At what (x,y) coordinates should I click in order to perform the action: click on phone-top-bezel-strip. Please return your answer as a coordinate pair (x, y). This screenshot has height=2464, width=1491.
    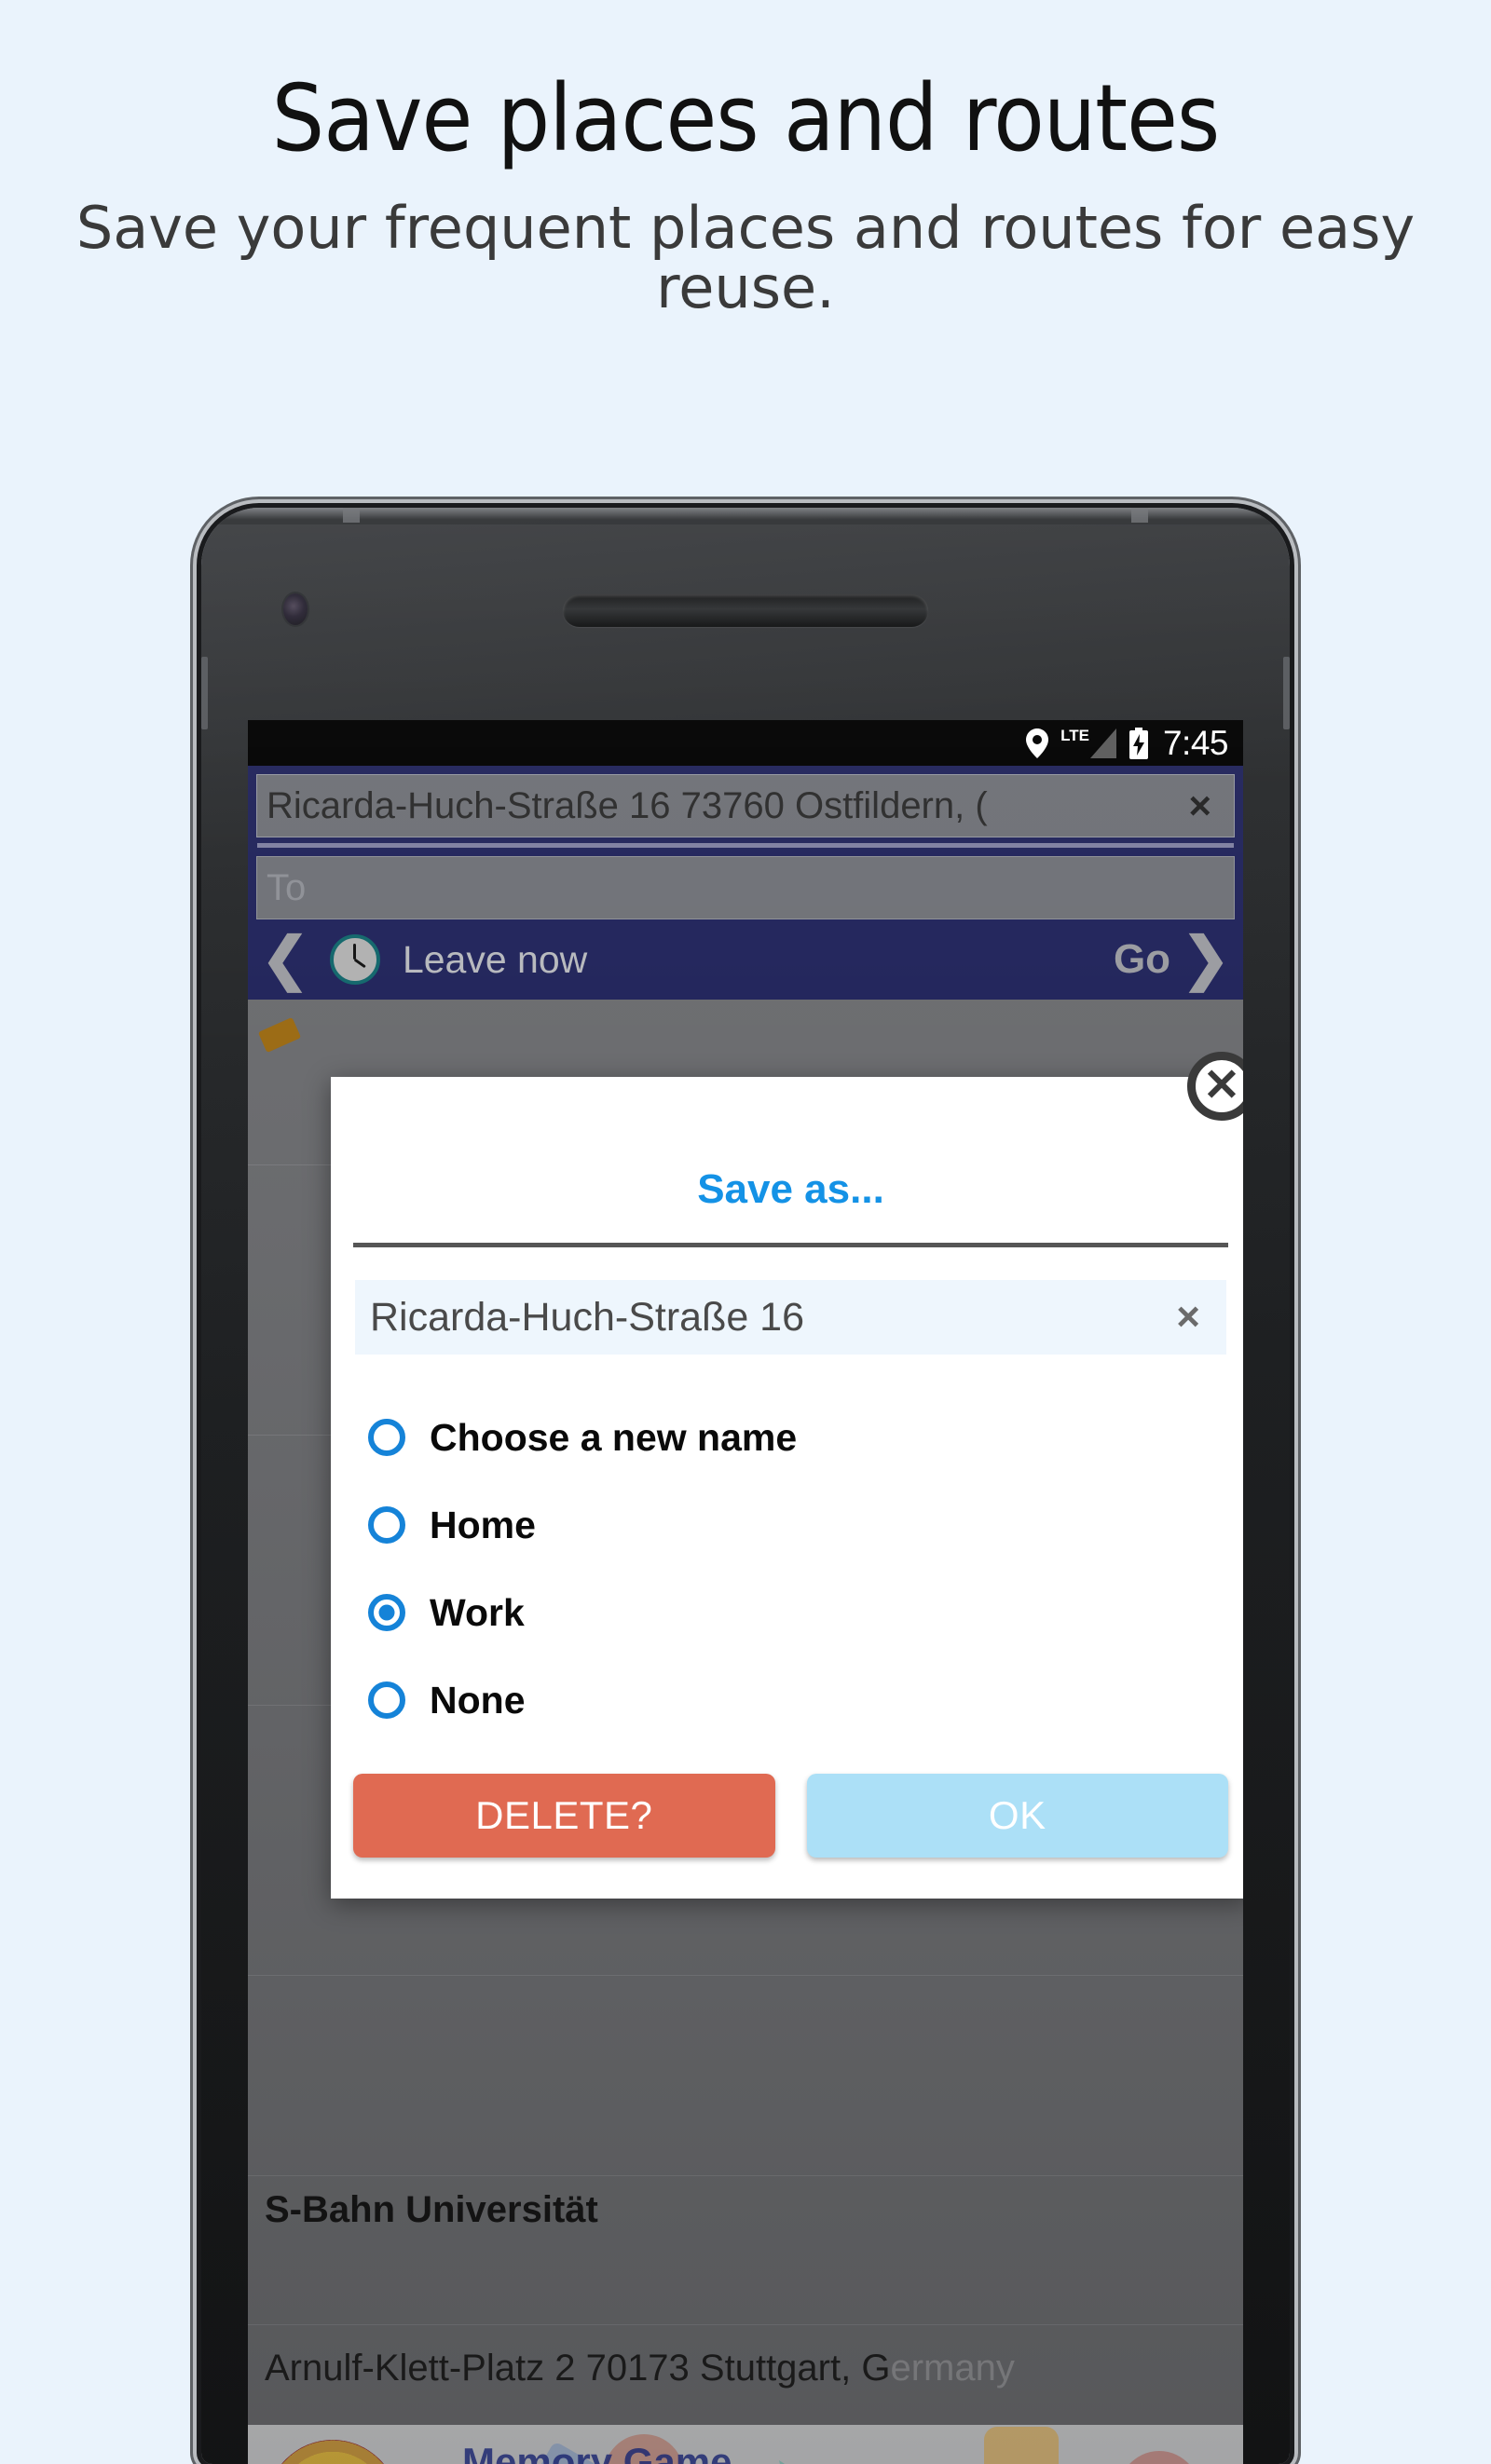
    Looking at the image, I should click on (745, 516).